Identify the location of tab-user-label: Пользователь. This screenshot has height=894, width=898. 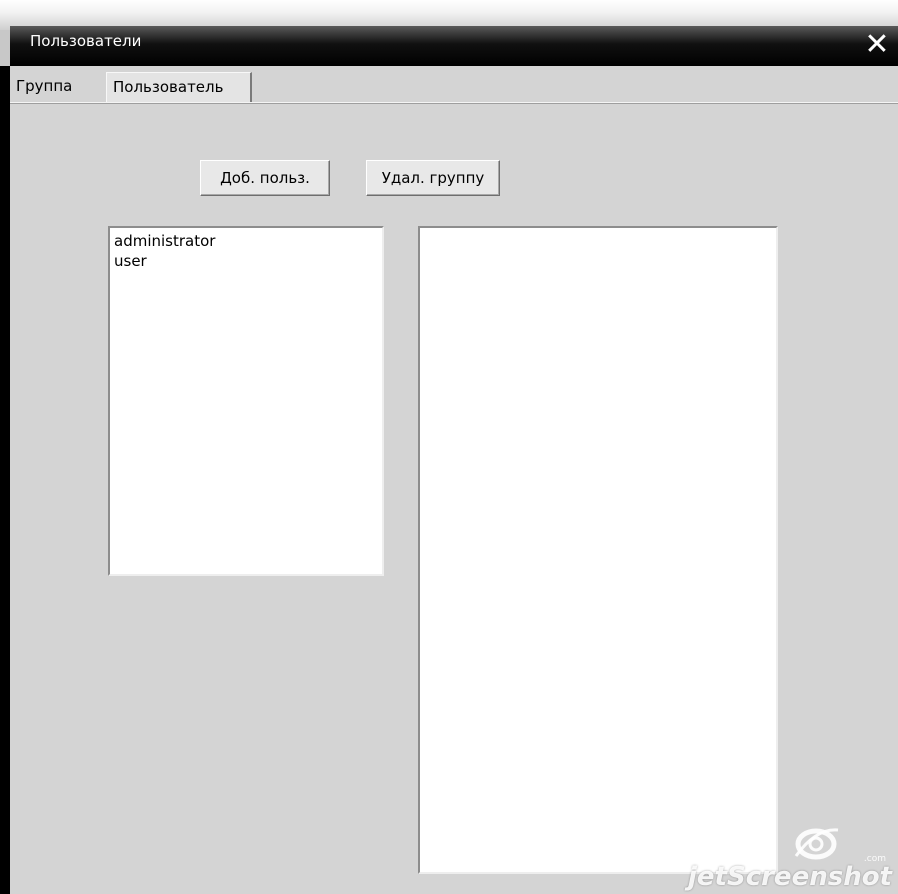
(168, 87).